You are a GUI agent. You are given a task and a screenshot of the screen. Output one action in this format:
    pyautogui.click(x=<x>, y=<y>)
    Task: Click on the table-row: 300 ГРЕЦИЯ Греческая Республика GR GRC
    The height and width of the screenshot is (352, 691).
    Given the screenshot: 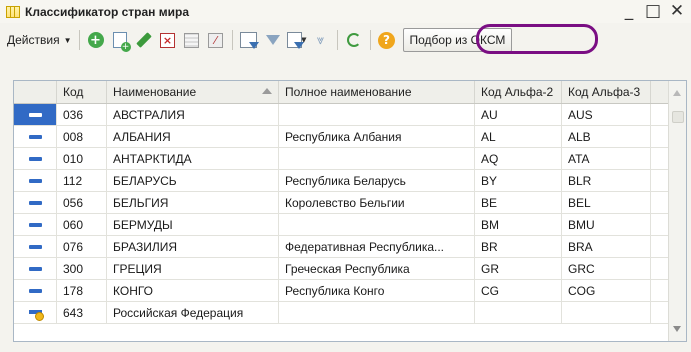 What is the action you would take?
    pyautogui.click(x=350, y=269)
    